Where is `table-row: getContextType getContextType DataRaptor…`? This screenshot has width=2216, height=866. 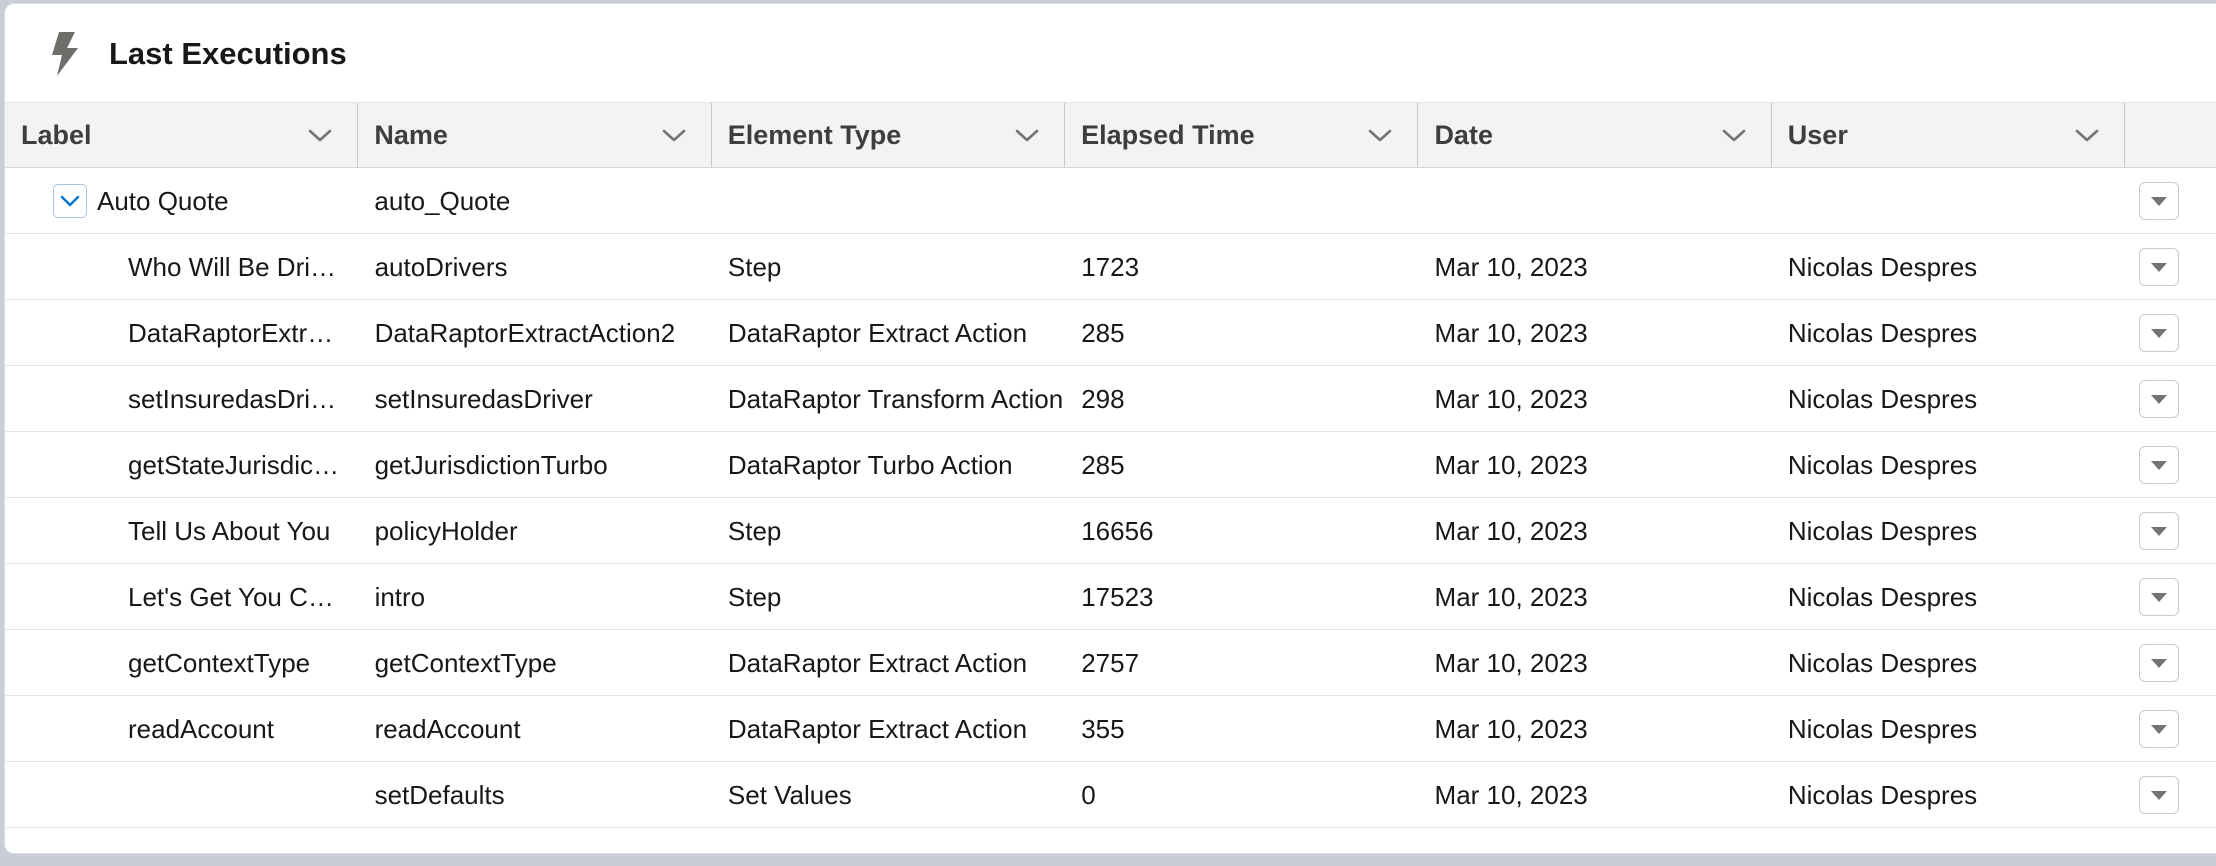 table-row: getContextType getContextType DataRaptor… is located at coordinates (1110, 663).